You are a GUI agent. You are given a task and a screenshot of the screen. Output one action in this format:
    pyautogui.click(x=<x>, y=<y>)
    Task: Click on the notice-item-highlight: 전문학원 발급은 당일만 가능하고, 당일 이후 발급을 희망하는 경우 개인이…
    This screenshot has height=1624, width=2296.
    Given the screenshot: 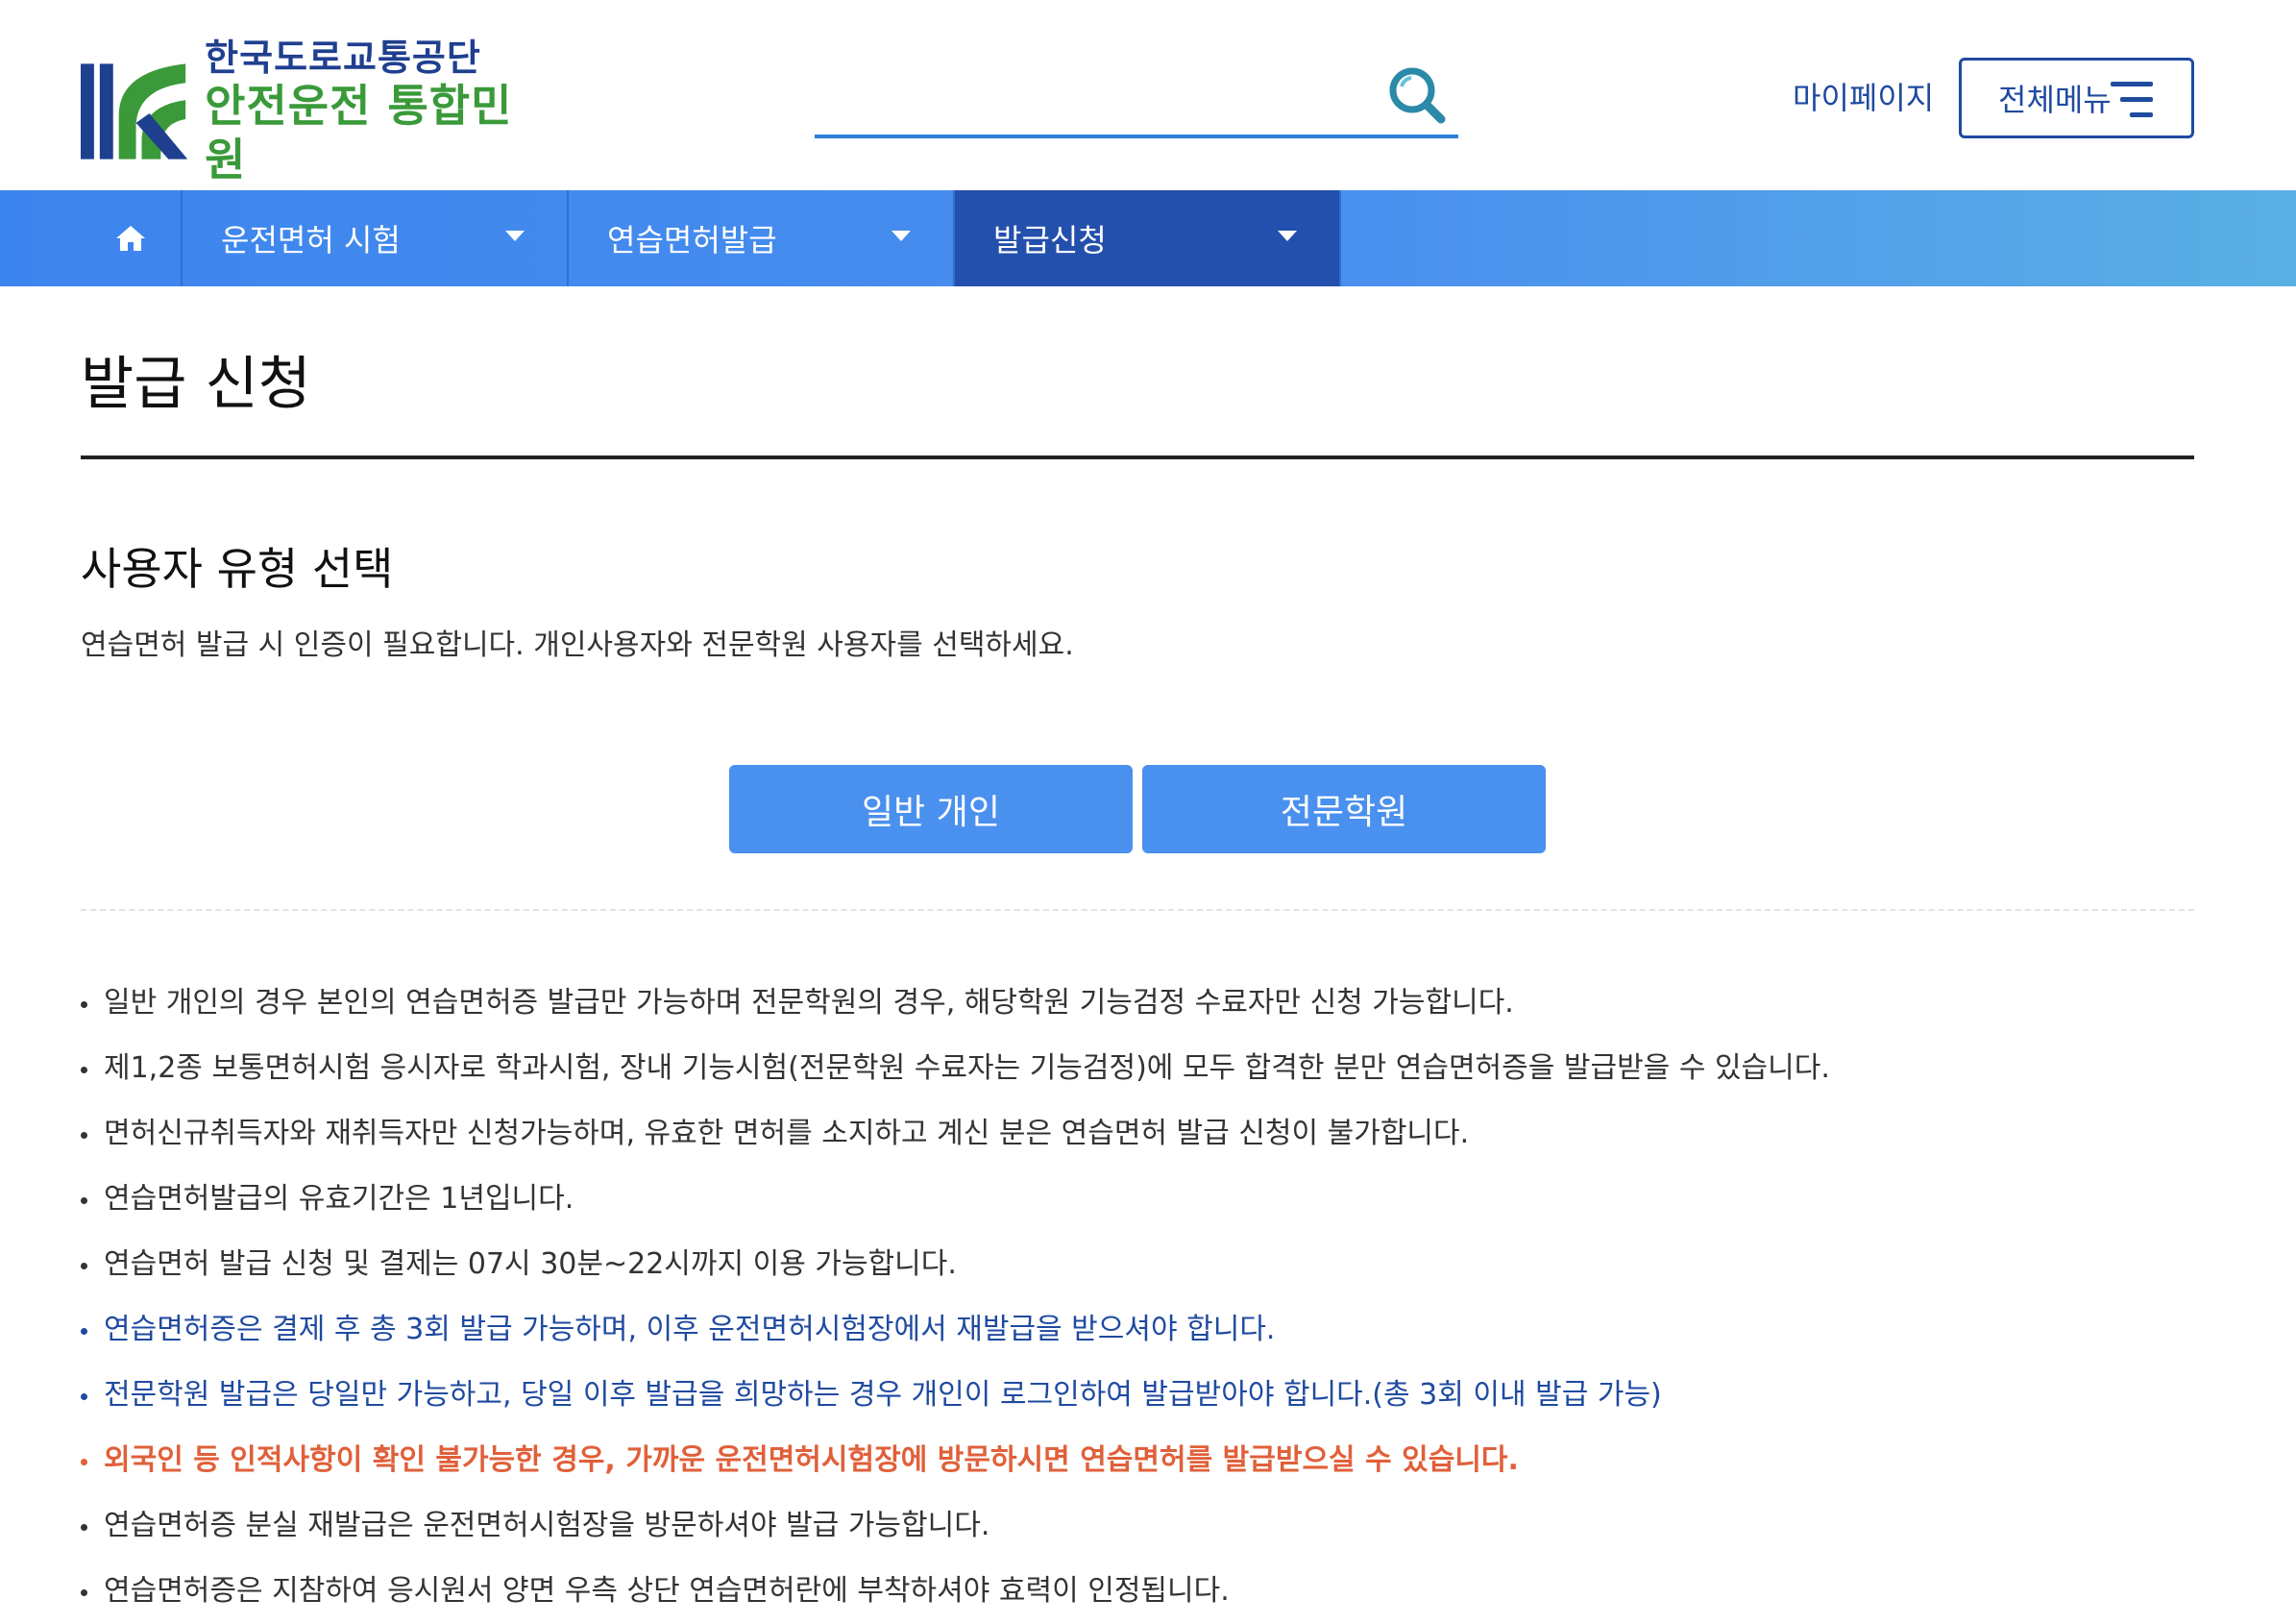 What is the action you would take?
    pyautogui.click(x=1147, y=1395)
    